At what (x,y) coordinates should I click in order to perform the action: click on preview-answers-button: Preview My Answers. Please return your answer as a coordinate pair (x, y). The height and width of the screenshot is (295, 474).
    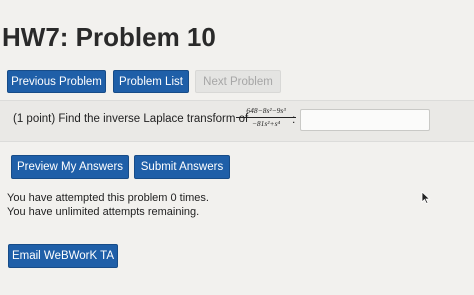
    Looking at the image, I should click on (70, 167).